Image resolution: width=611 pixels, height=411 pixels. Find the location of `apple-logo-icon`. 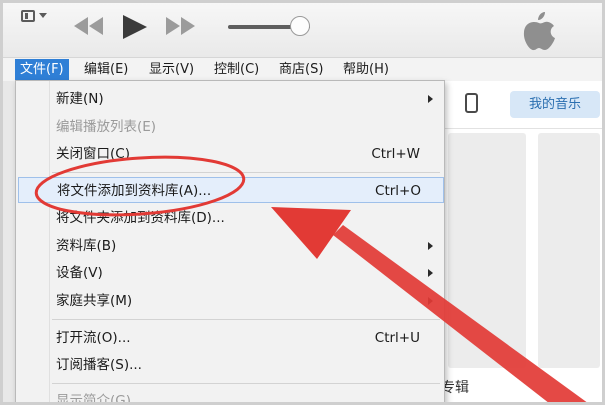

apple-logo-icon is located at coordinates (539, 31).